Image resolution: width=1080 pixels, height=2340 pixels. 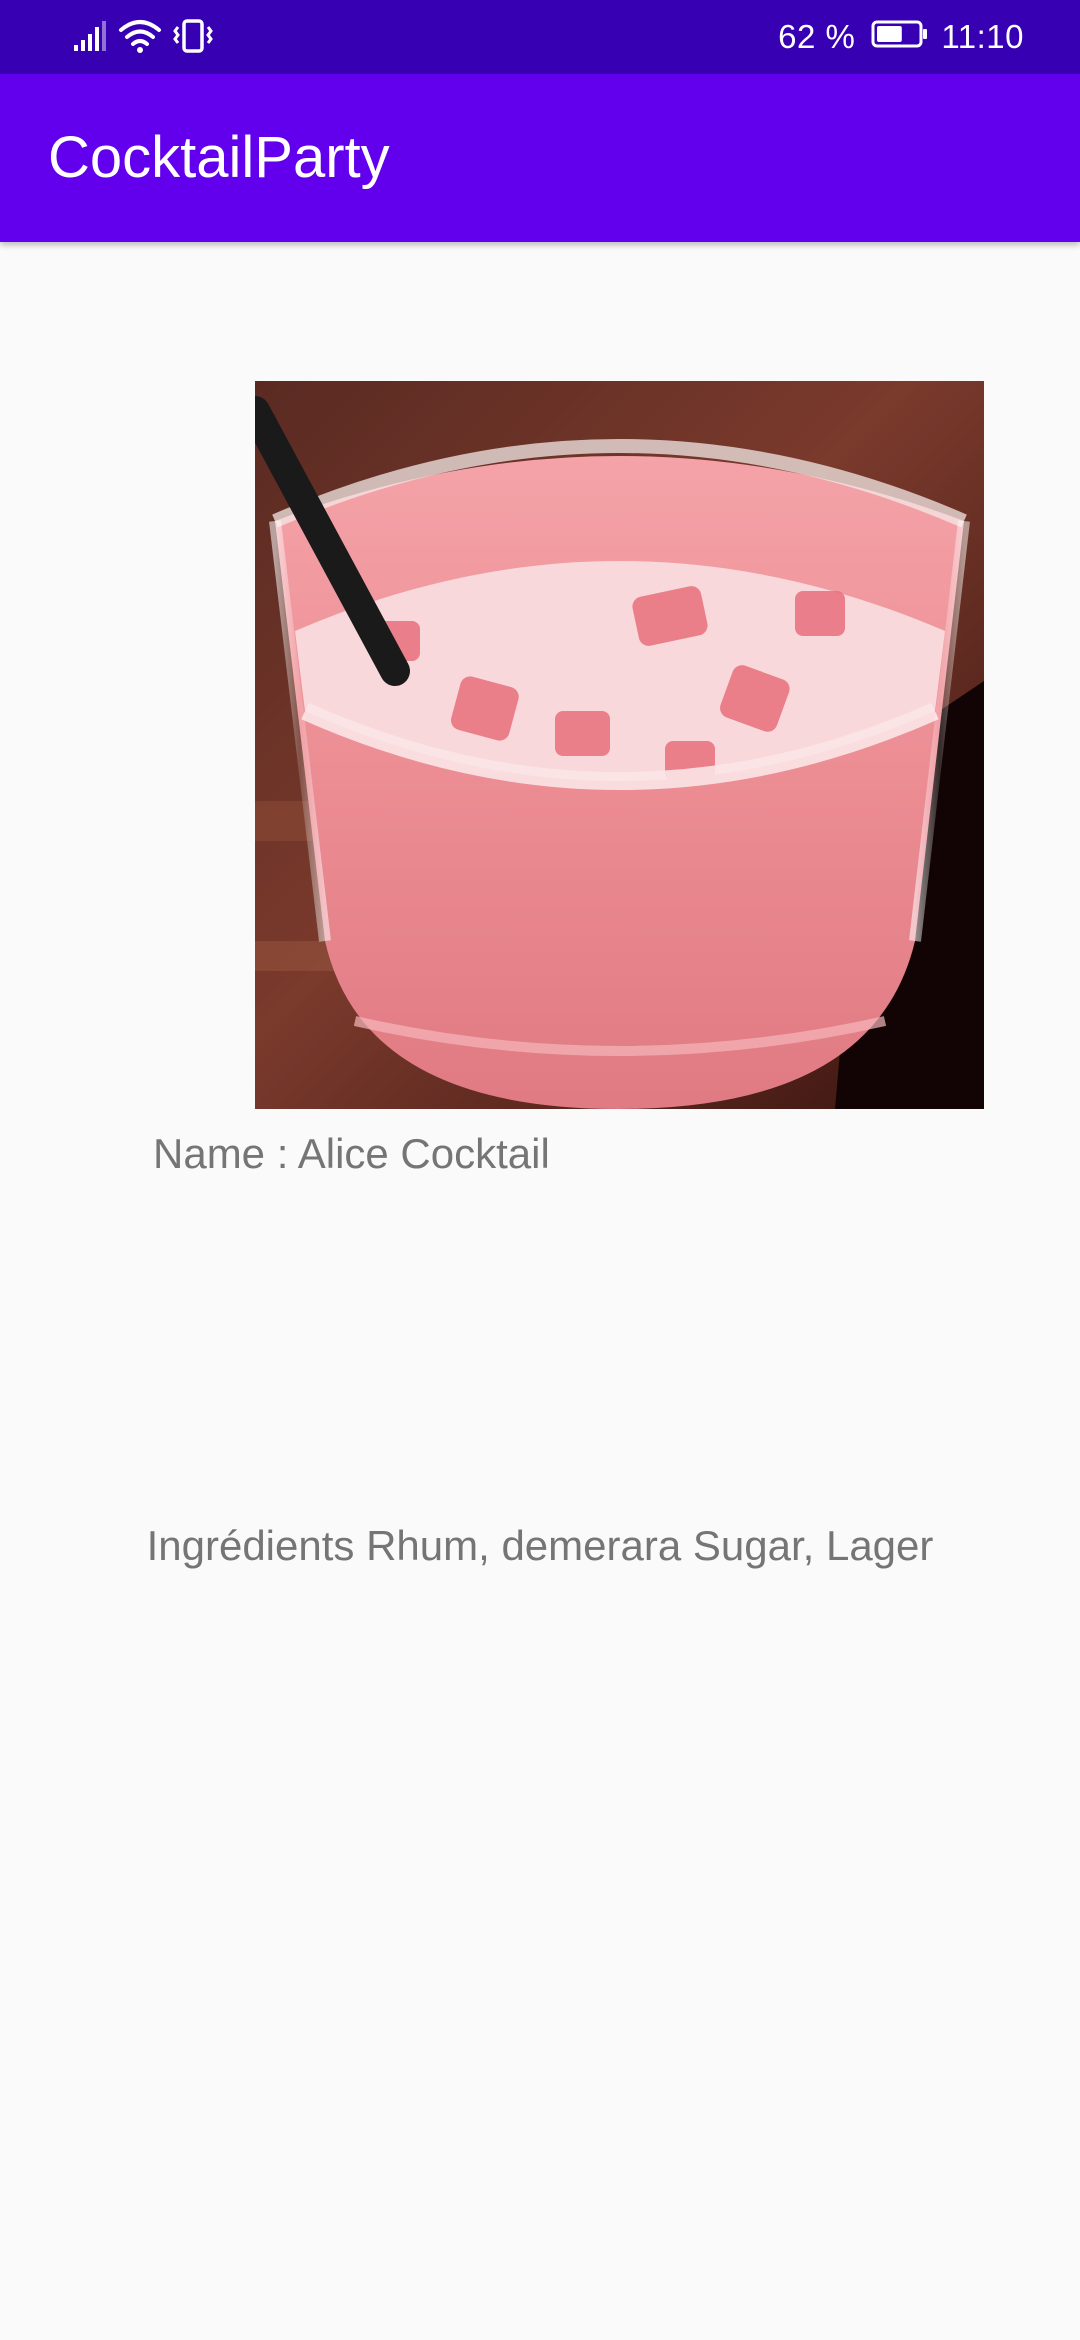 I want to click on cocktail-ingredients: Ingrédients Rhum, demerara Sugar, Lager, so click(x=540, y=1545).